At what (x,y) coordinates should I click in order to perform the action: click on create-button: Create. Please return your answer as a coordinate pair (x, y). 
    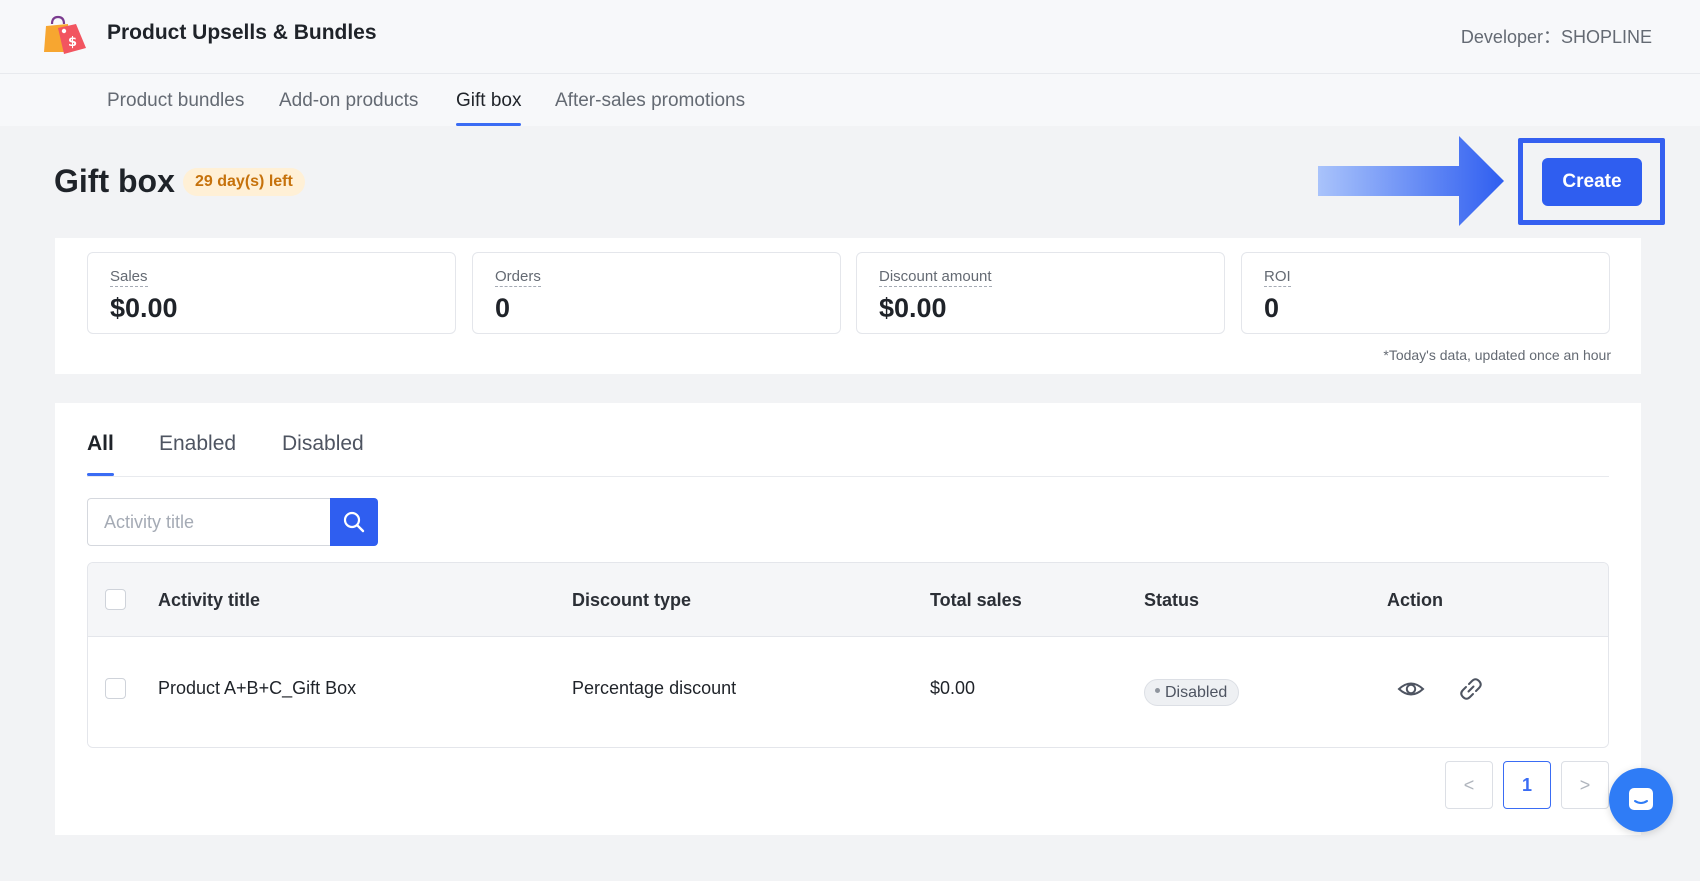
    Looking at the image, I should click on (1592, 182).